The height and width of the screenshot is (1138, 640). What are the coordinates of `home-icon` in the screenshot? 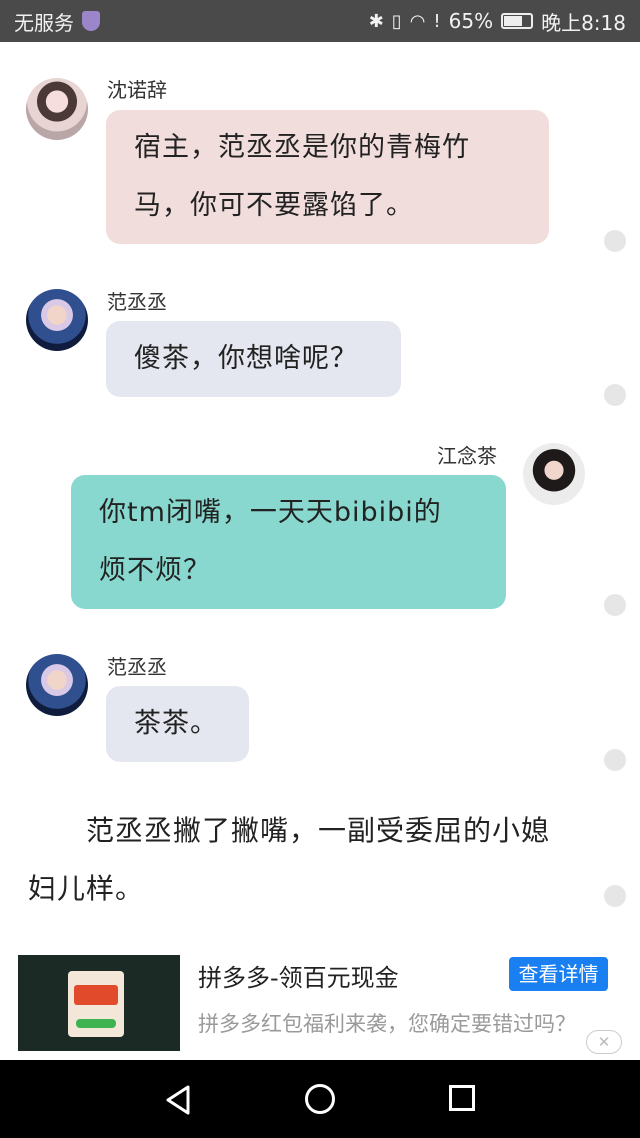 It's located at (320, 1099).